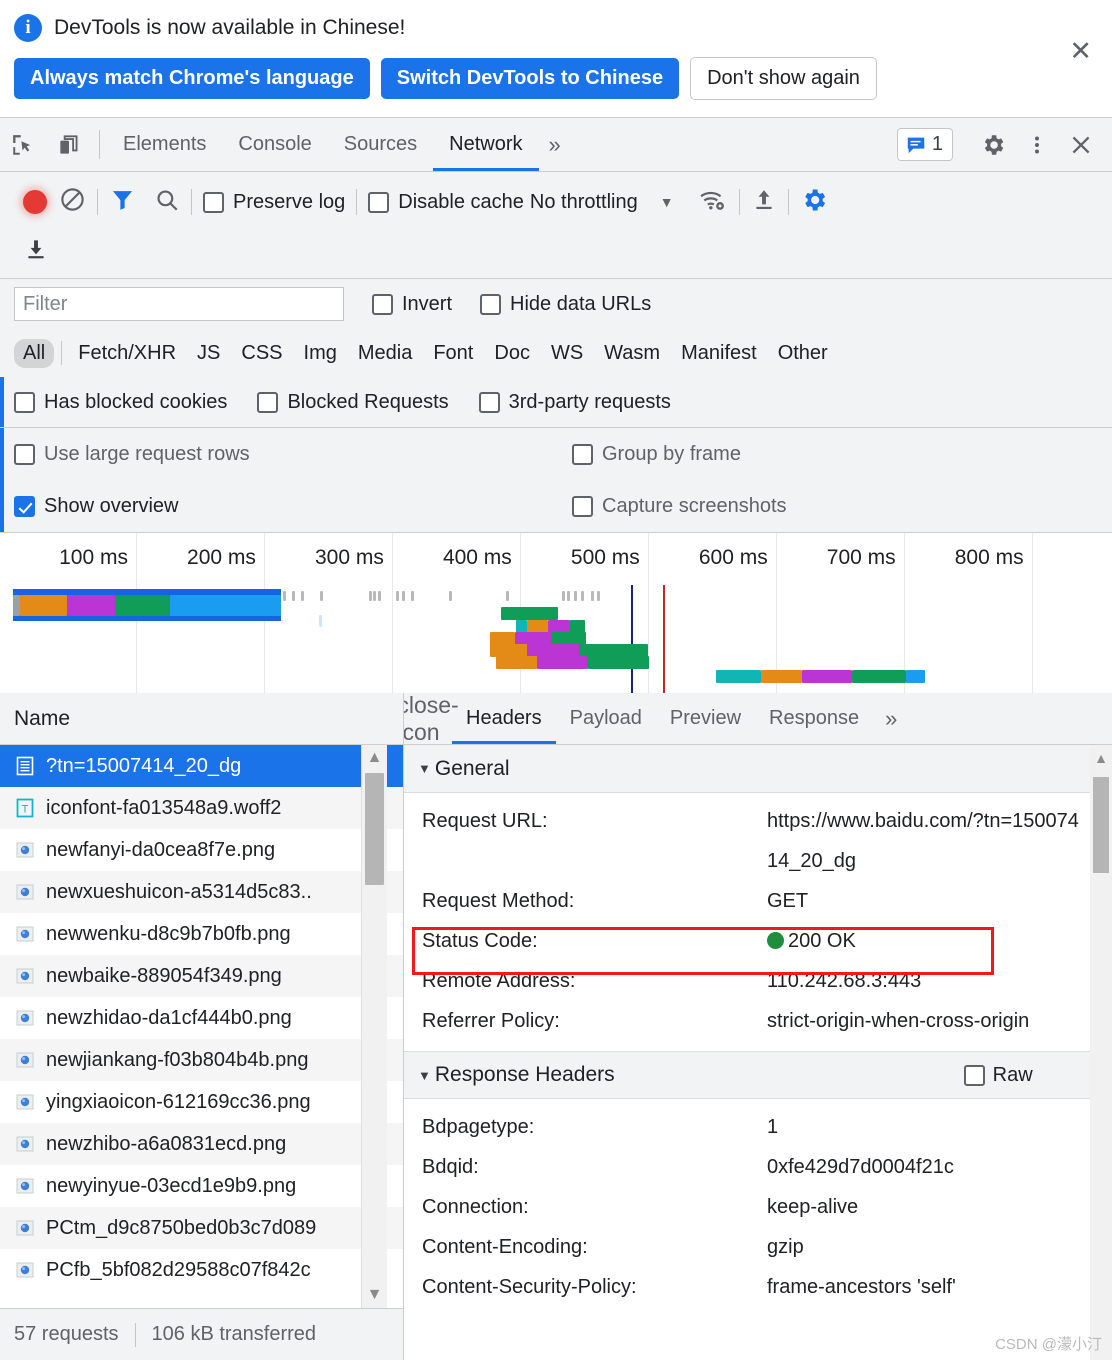 Image resolution: width=1112 pixels, height=1360 pixels. What do you see at coordinates (498, 901) in the screenshot?
I see `header-key: Request Method:` at bounding box center [498, 901].